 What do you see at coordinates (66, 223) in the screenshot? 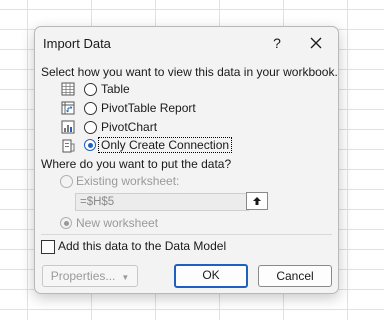
I see `radio-new-worksheet` at bounding box center [66, 223].